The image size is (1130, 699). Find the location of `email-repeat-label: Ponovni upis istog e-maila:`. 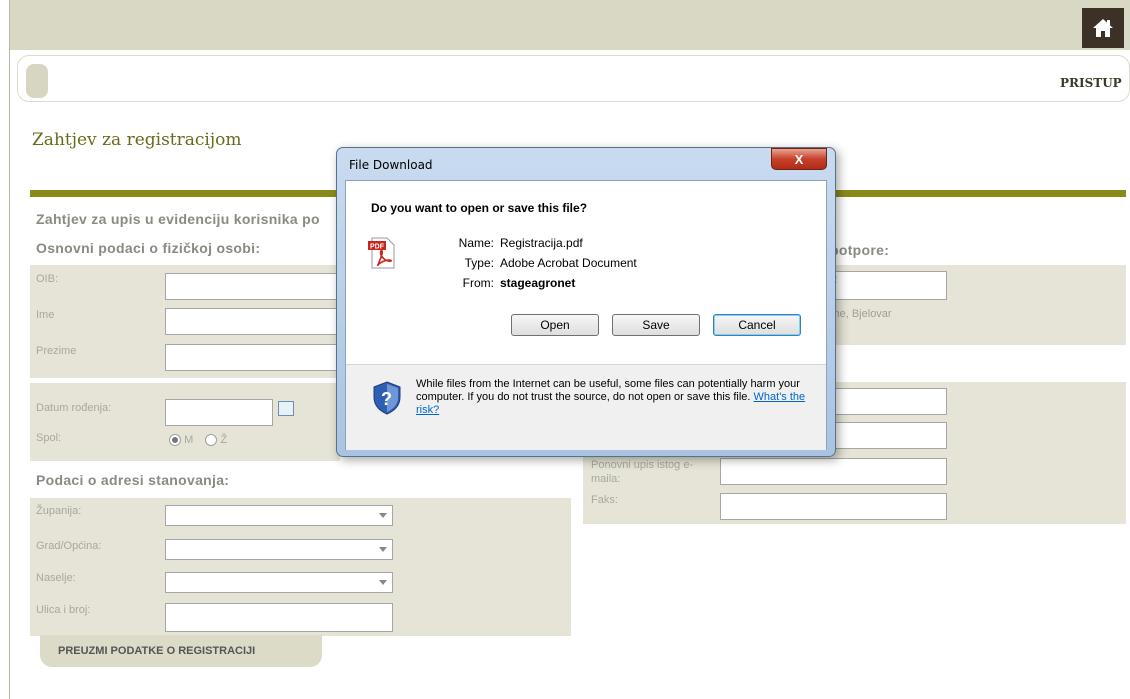

email-repeat-label: Ponovni upis istog e-maila: is located at coordinates (642, 472).